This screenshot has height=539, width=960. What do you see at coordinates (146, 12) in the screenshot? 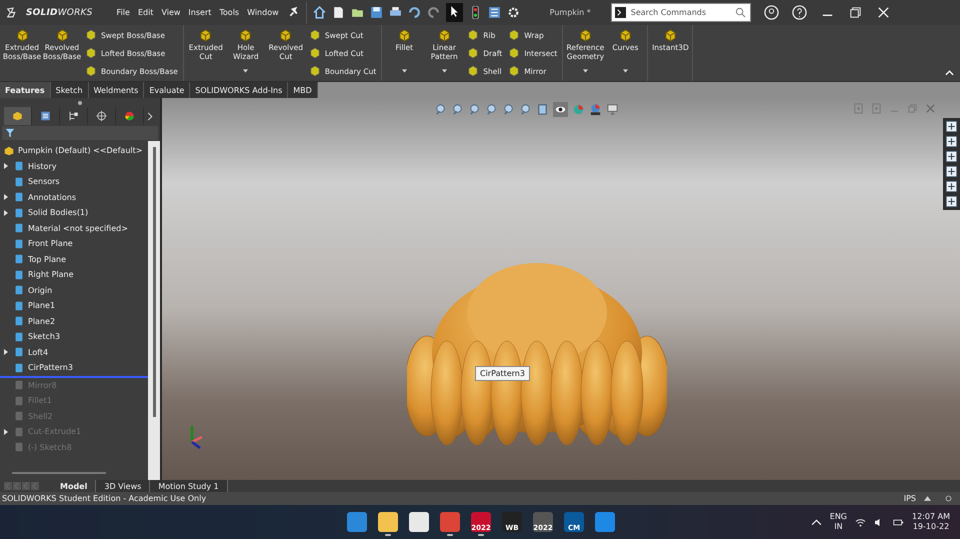
I see `menu-item: Edit` at bounding box center [146, 12].